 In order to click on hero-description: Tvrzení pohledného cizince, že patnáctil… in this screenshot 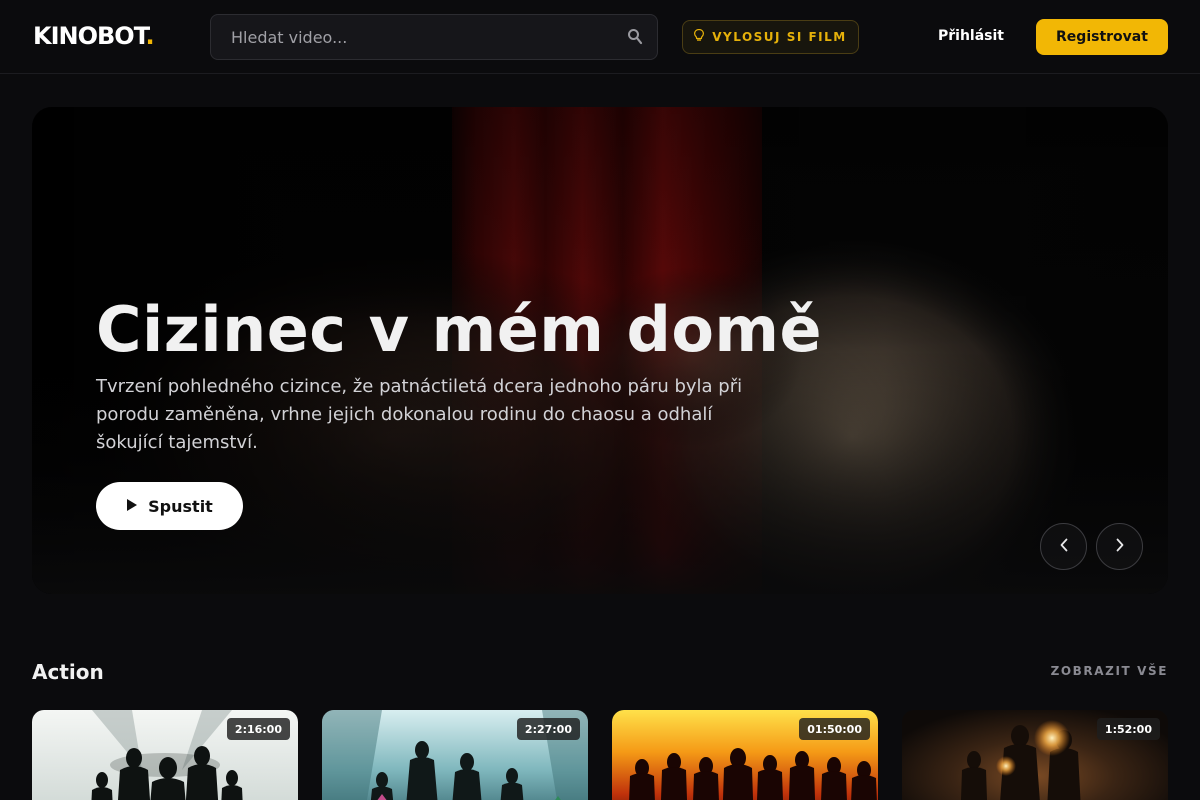, I will do `click(419, 414)`.